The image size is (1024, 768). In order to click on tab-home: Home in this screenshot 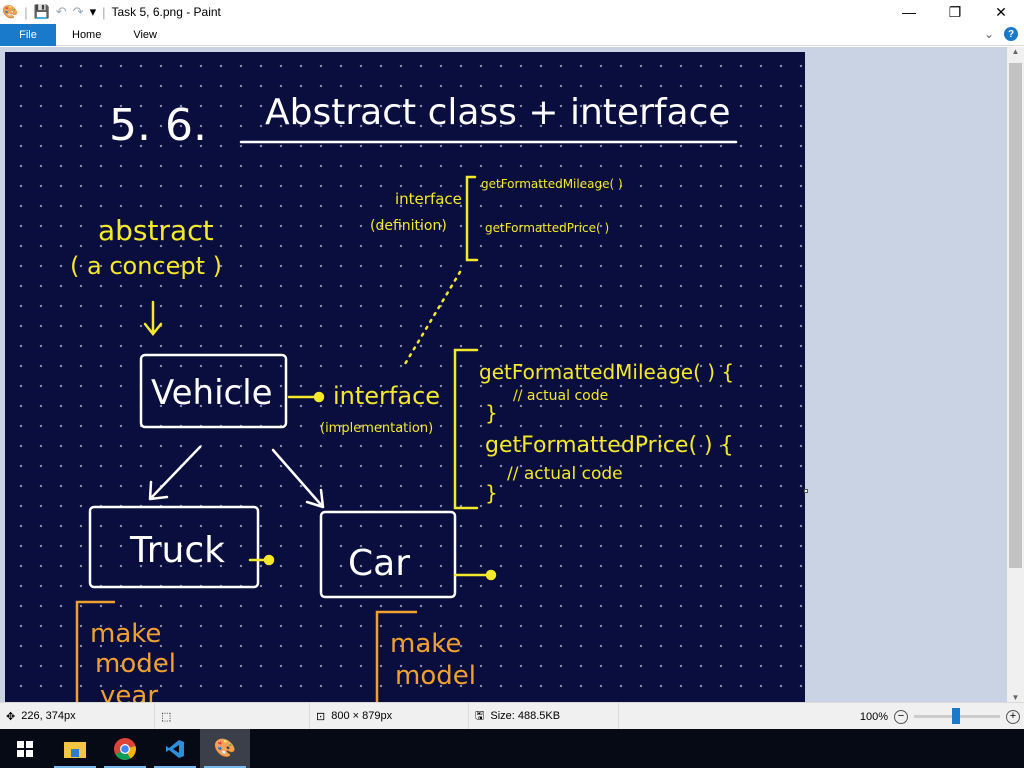, I will do `click(86, 35)`.